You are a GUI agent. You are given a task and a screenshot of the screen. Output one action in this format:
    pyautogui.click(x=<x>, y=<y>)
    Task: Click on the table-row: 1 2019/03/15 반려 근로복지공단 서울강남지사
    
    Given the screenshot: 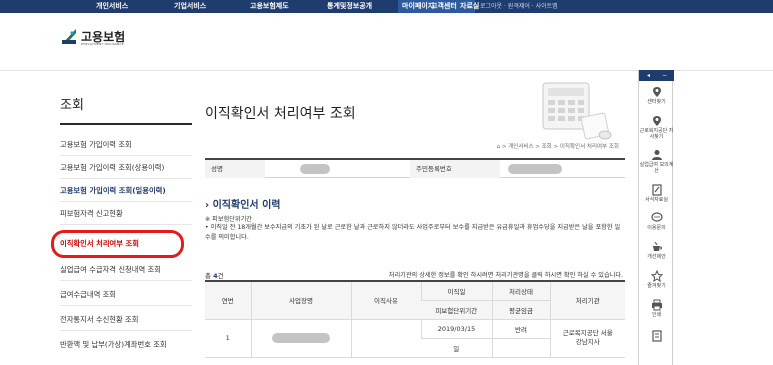 What is the action you would take?
    pyautogui.click(x=415, y=338)
    